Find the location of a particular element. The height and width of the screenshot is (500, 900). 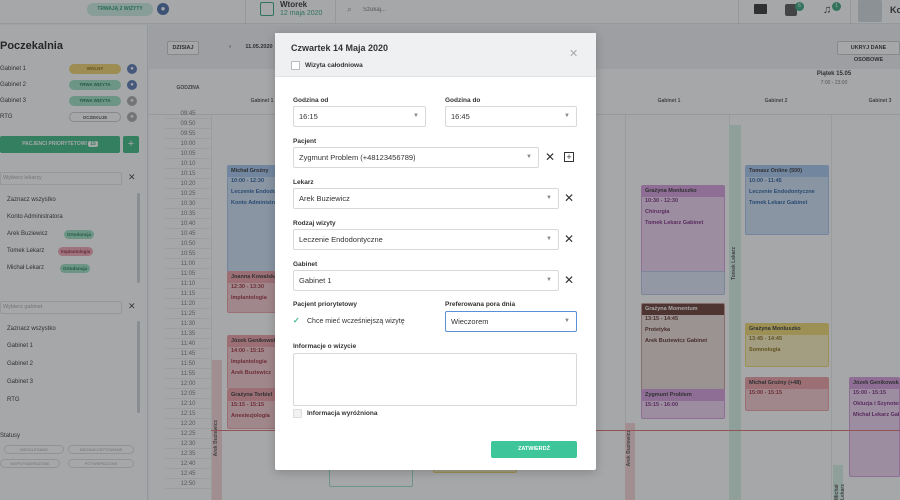

doctor-label: Lekarz is located at coordinates (303, 182).